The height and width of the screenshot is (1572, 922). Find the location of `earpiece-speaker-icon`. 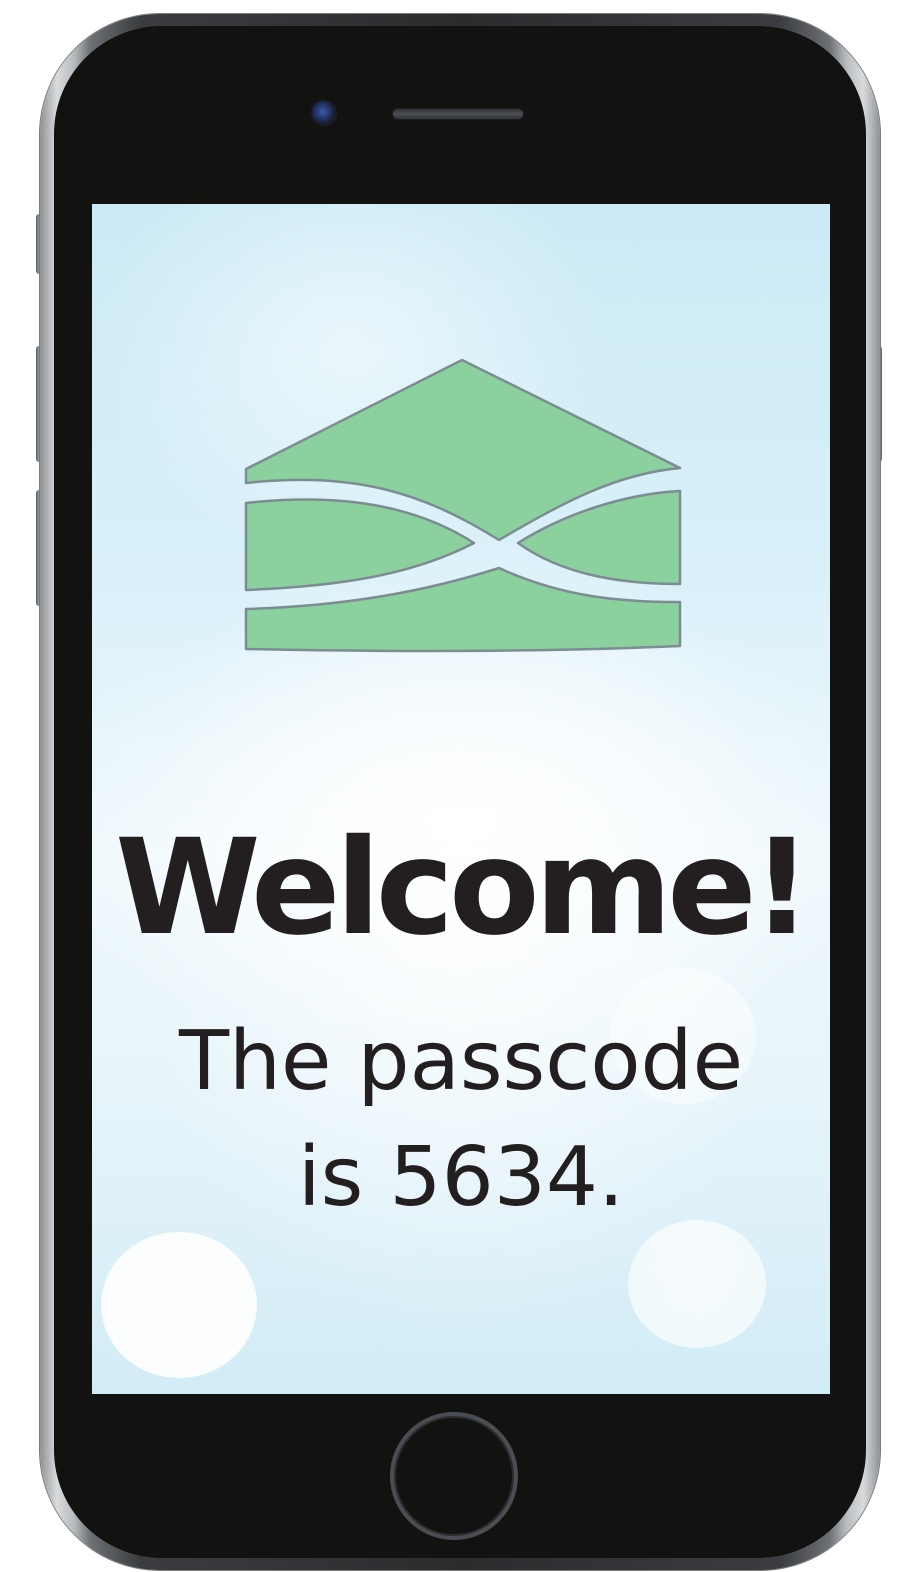

earpiece-speaker-icon is located at coordinates (458, 114).